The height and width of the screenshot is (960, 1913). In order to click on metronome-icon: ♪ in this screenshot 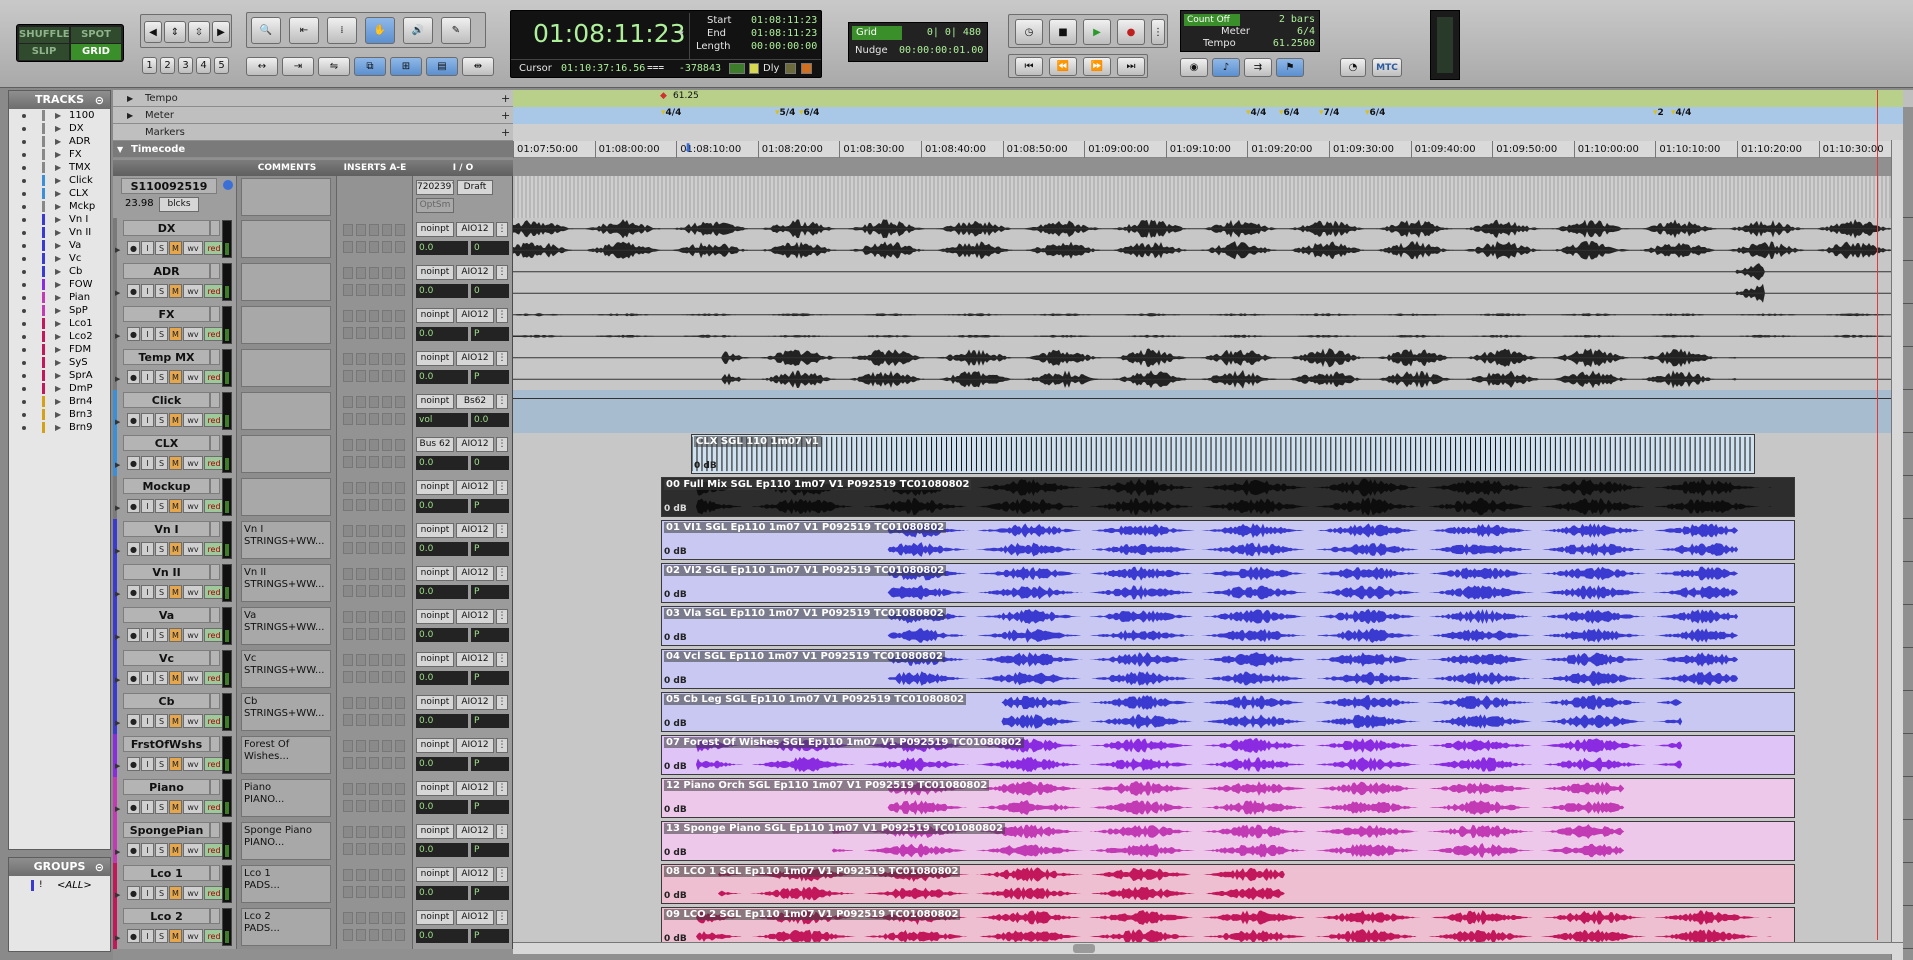, I will do `click(1226, 67)`.